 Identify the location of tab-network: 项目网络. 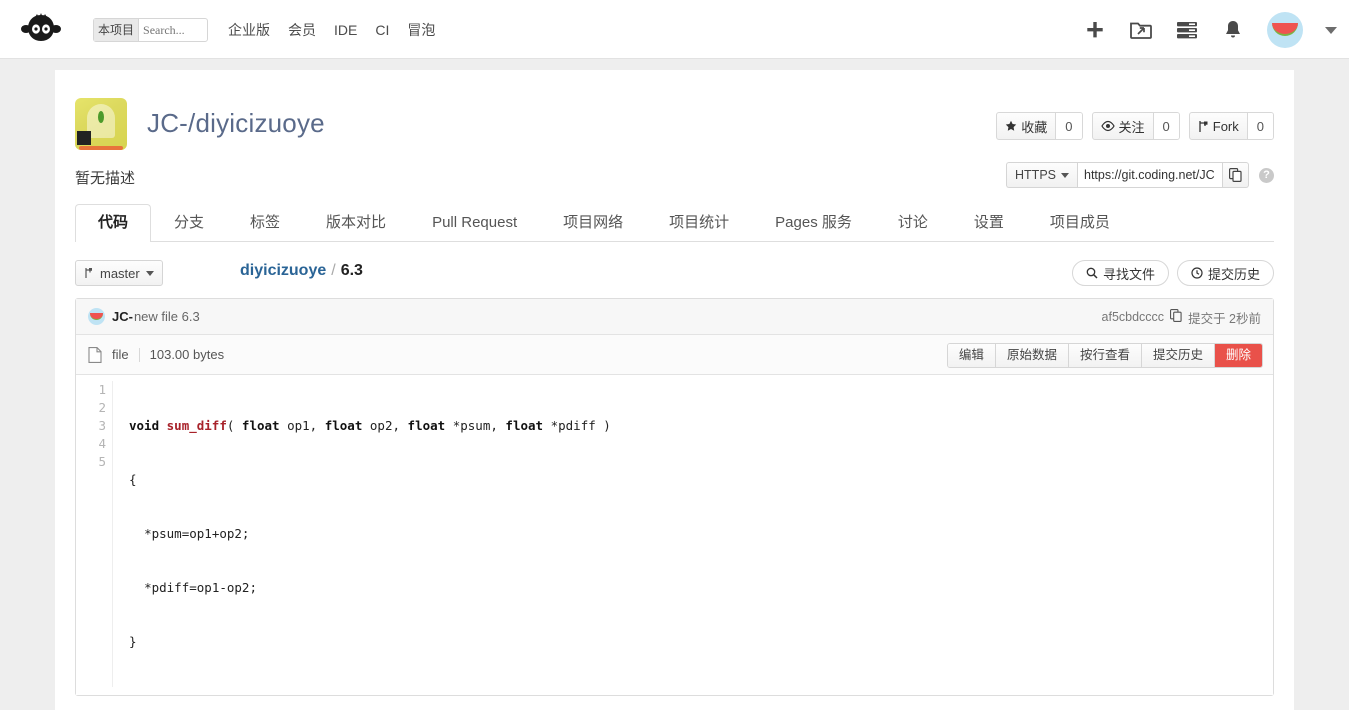
(593, 223).